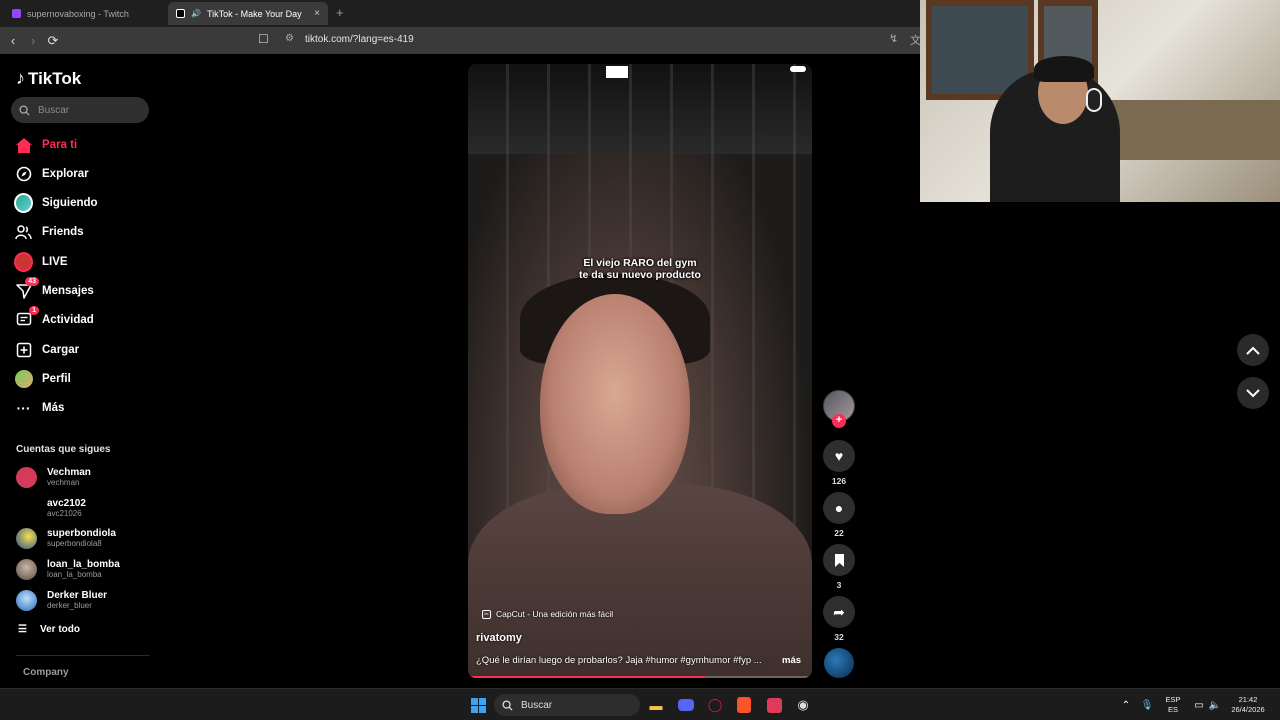 This screenshot has width=1280, height=720. I want to click on address-bar: tiktok.com/?lang=es-419, so click(359, 39).